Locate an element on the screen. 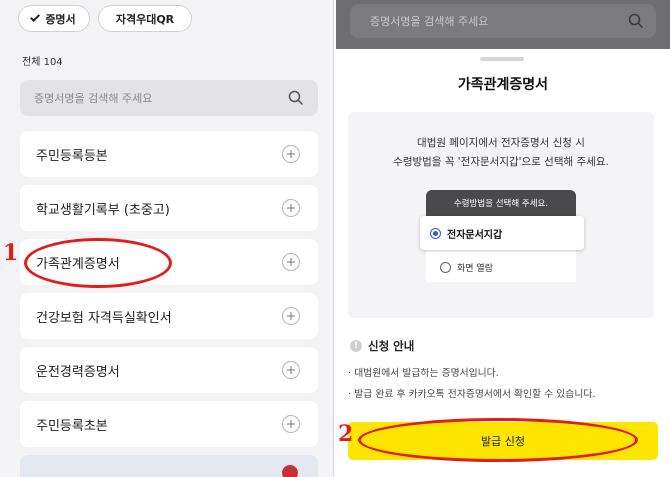 Image resolution: width=670 pixels, height=477 pixels. annotation-number: 2 is located at coordinates (346, 434).